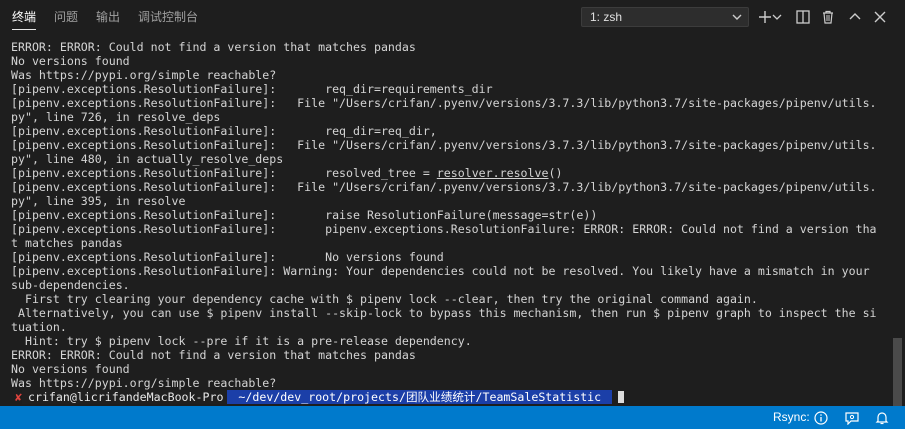 The image size is (905, 429). What do you see at coordinates (791, 417) in the screenshot?
I see `rsync-status: Rsync:` at bounding box center [791, 417].